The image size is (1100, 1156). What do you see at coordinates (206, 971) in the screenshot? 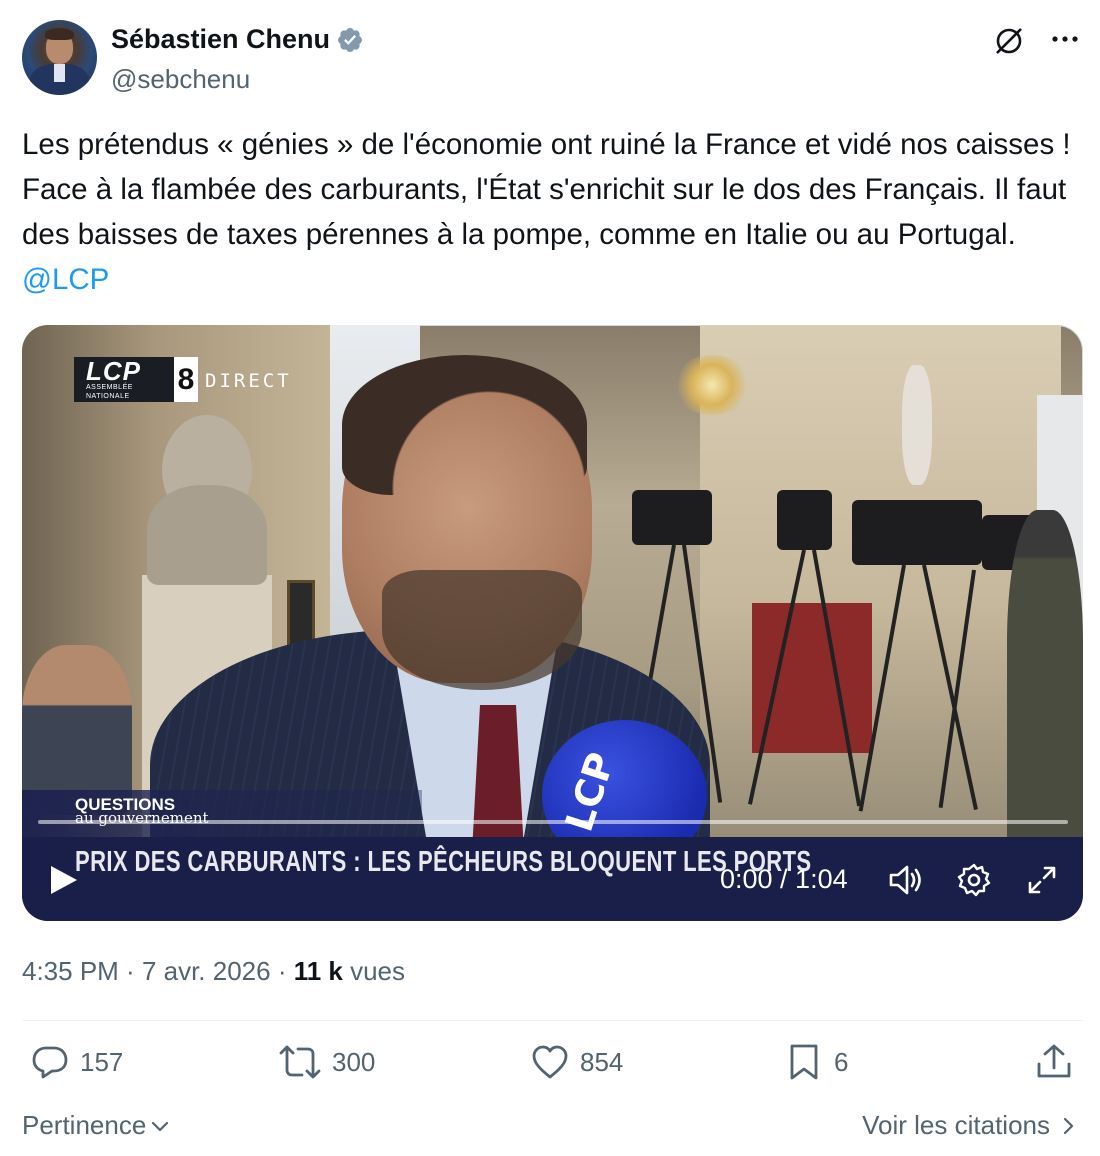
I see `tweet-date: 7 avr. 2026` at bounding box center [206, 971].